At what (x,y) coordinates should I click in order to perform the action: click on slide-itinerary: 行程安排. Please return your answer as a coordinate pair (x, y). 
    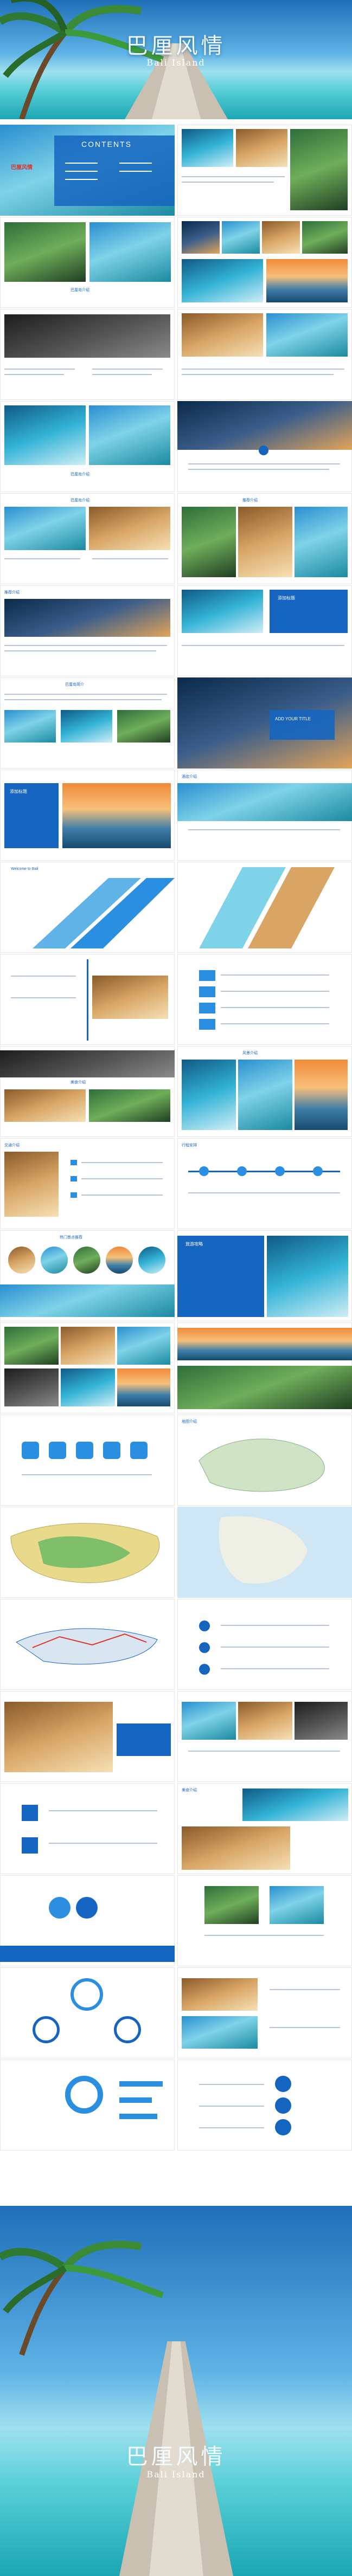
    Looking at the image, I should click on (264, 1183).